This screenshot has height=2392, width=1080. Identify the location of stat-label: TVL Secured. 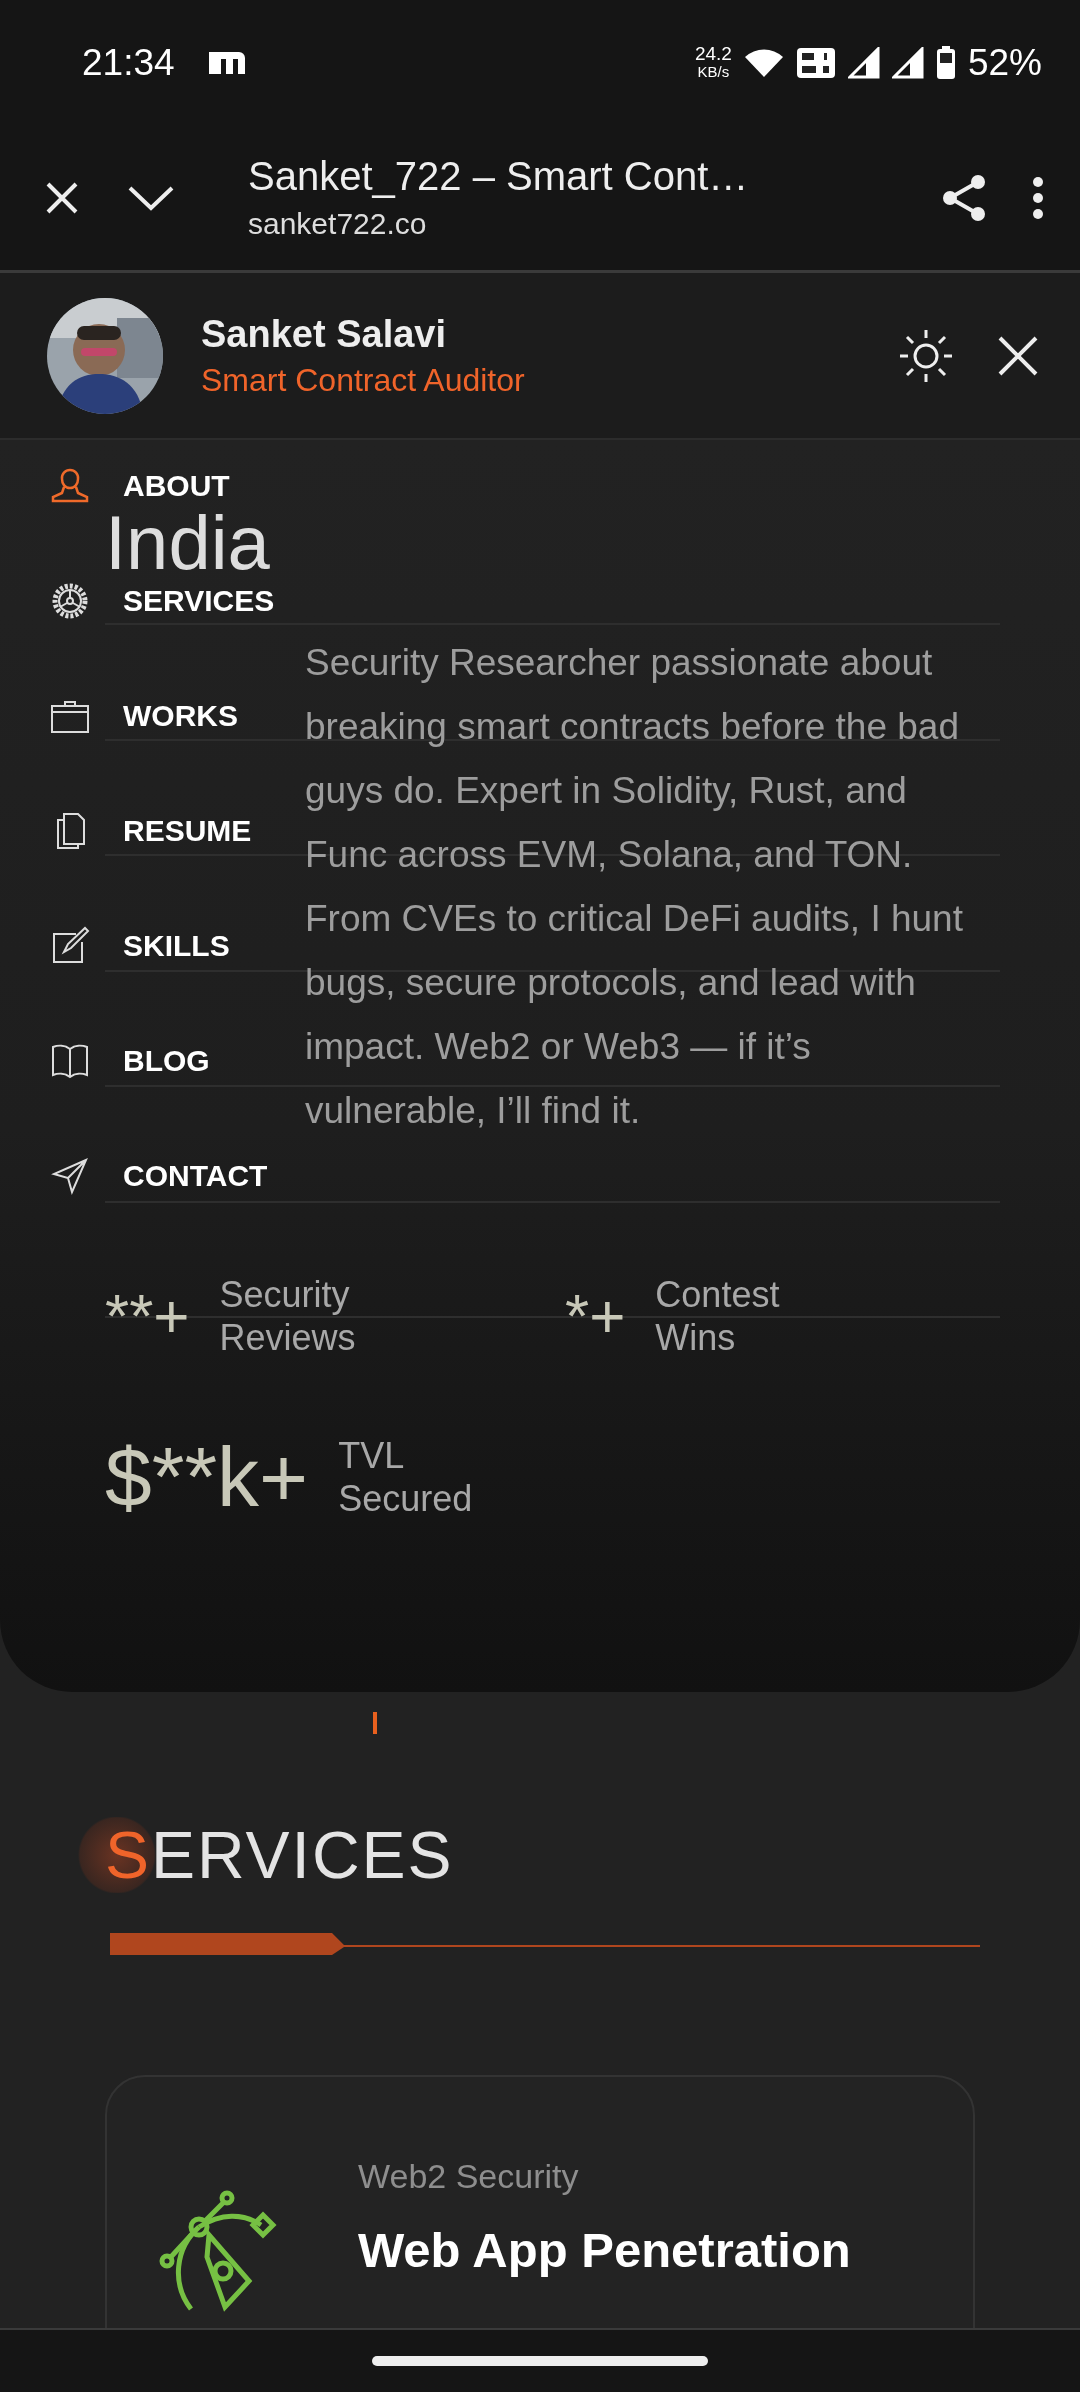
(405, 1477).